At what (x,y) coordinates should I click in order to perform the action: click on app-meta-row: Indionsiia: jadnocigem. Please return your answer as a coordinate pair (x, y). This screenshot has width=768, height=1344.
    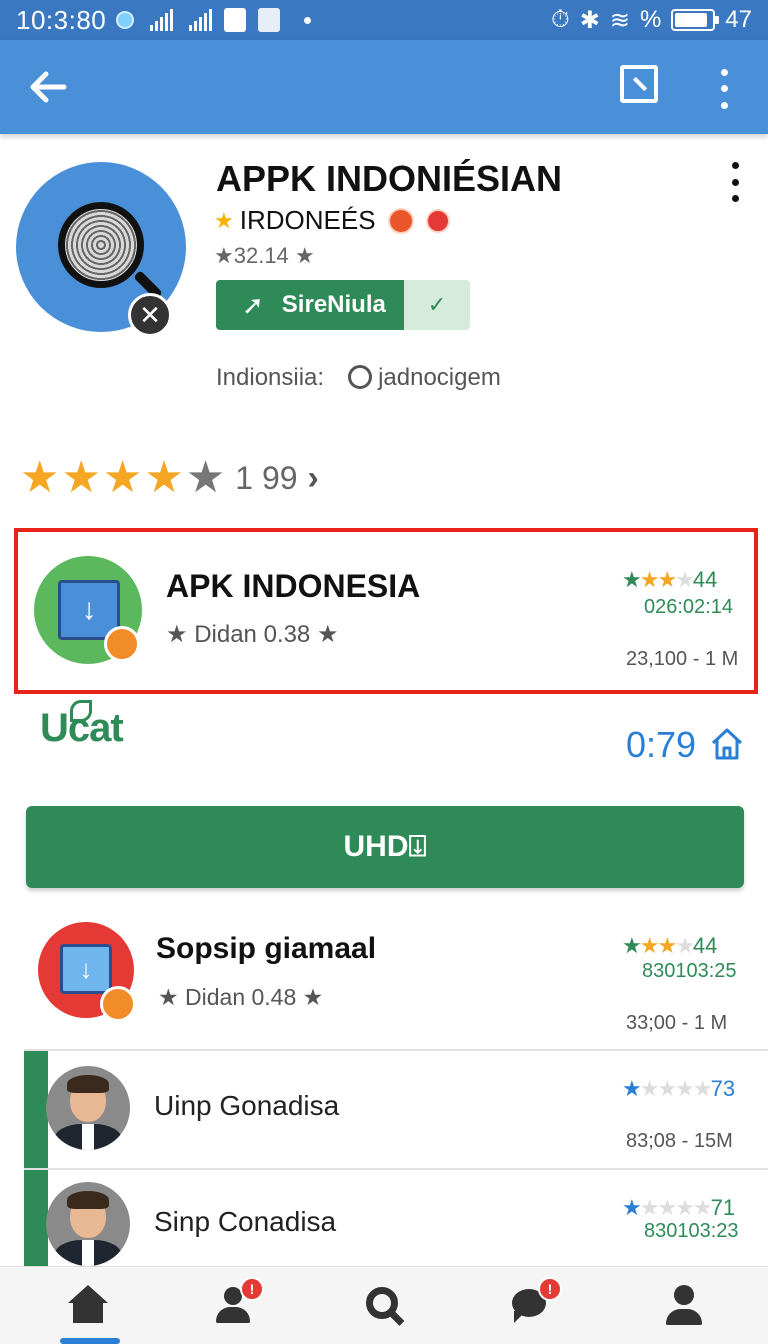
    Looking at the image, I should click on (358, 378).